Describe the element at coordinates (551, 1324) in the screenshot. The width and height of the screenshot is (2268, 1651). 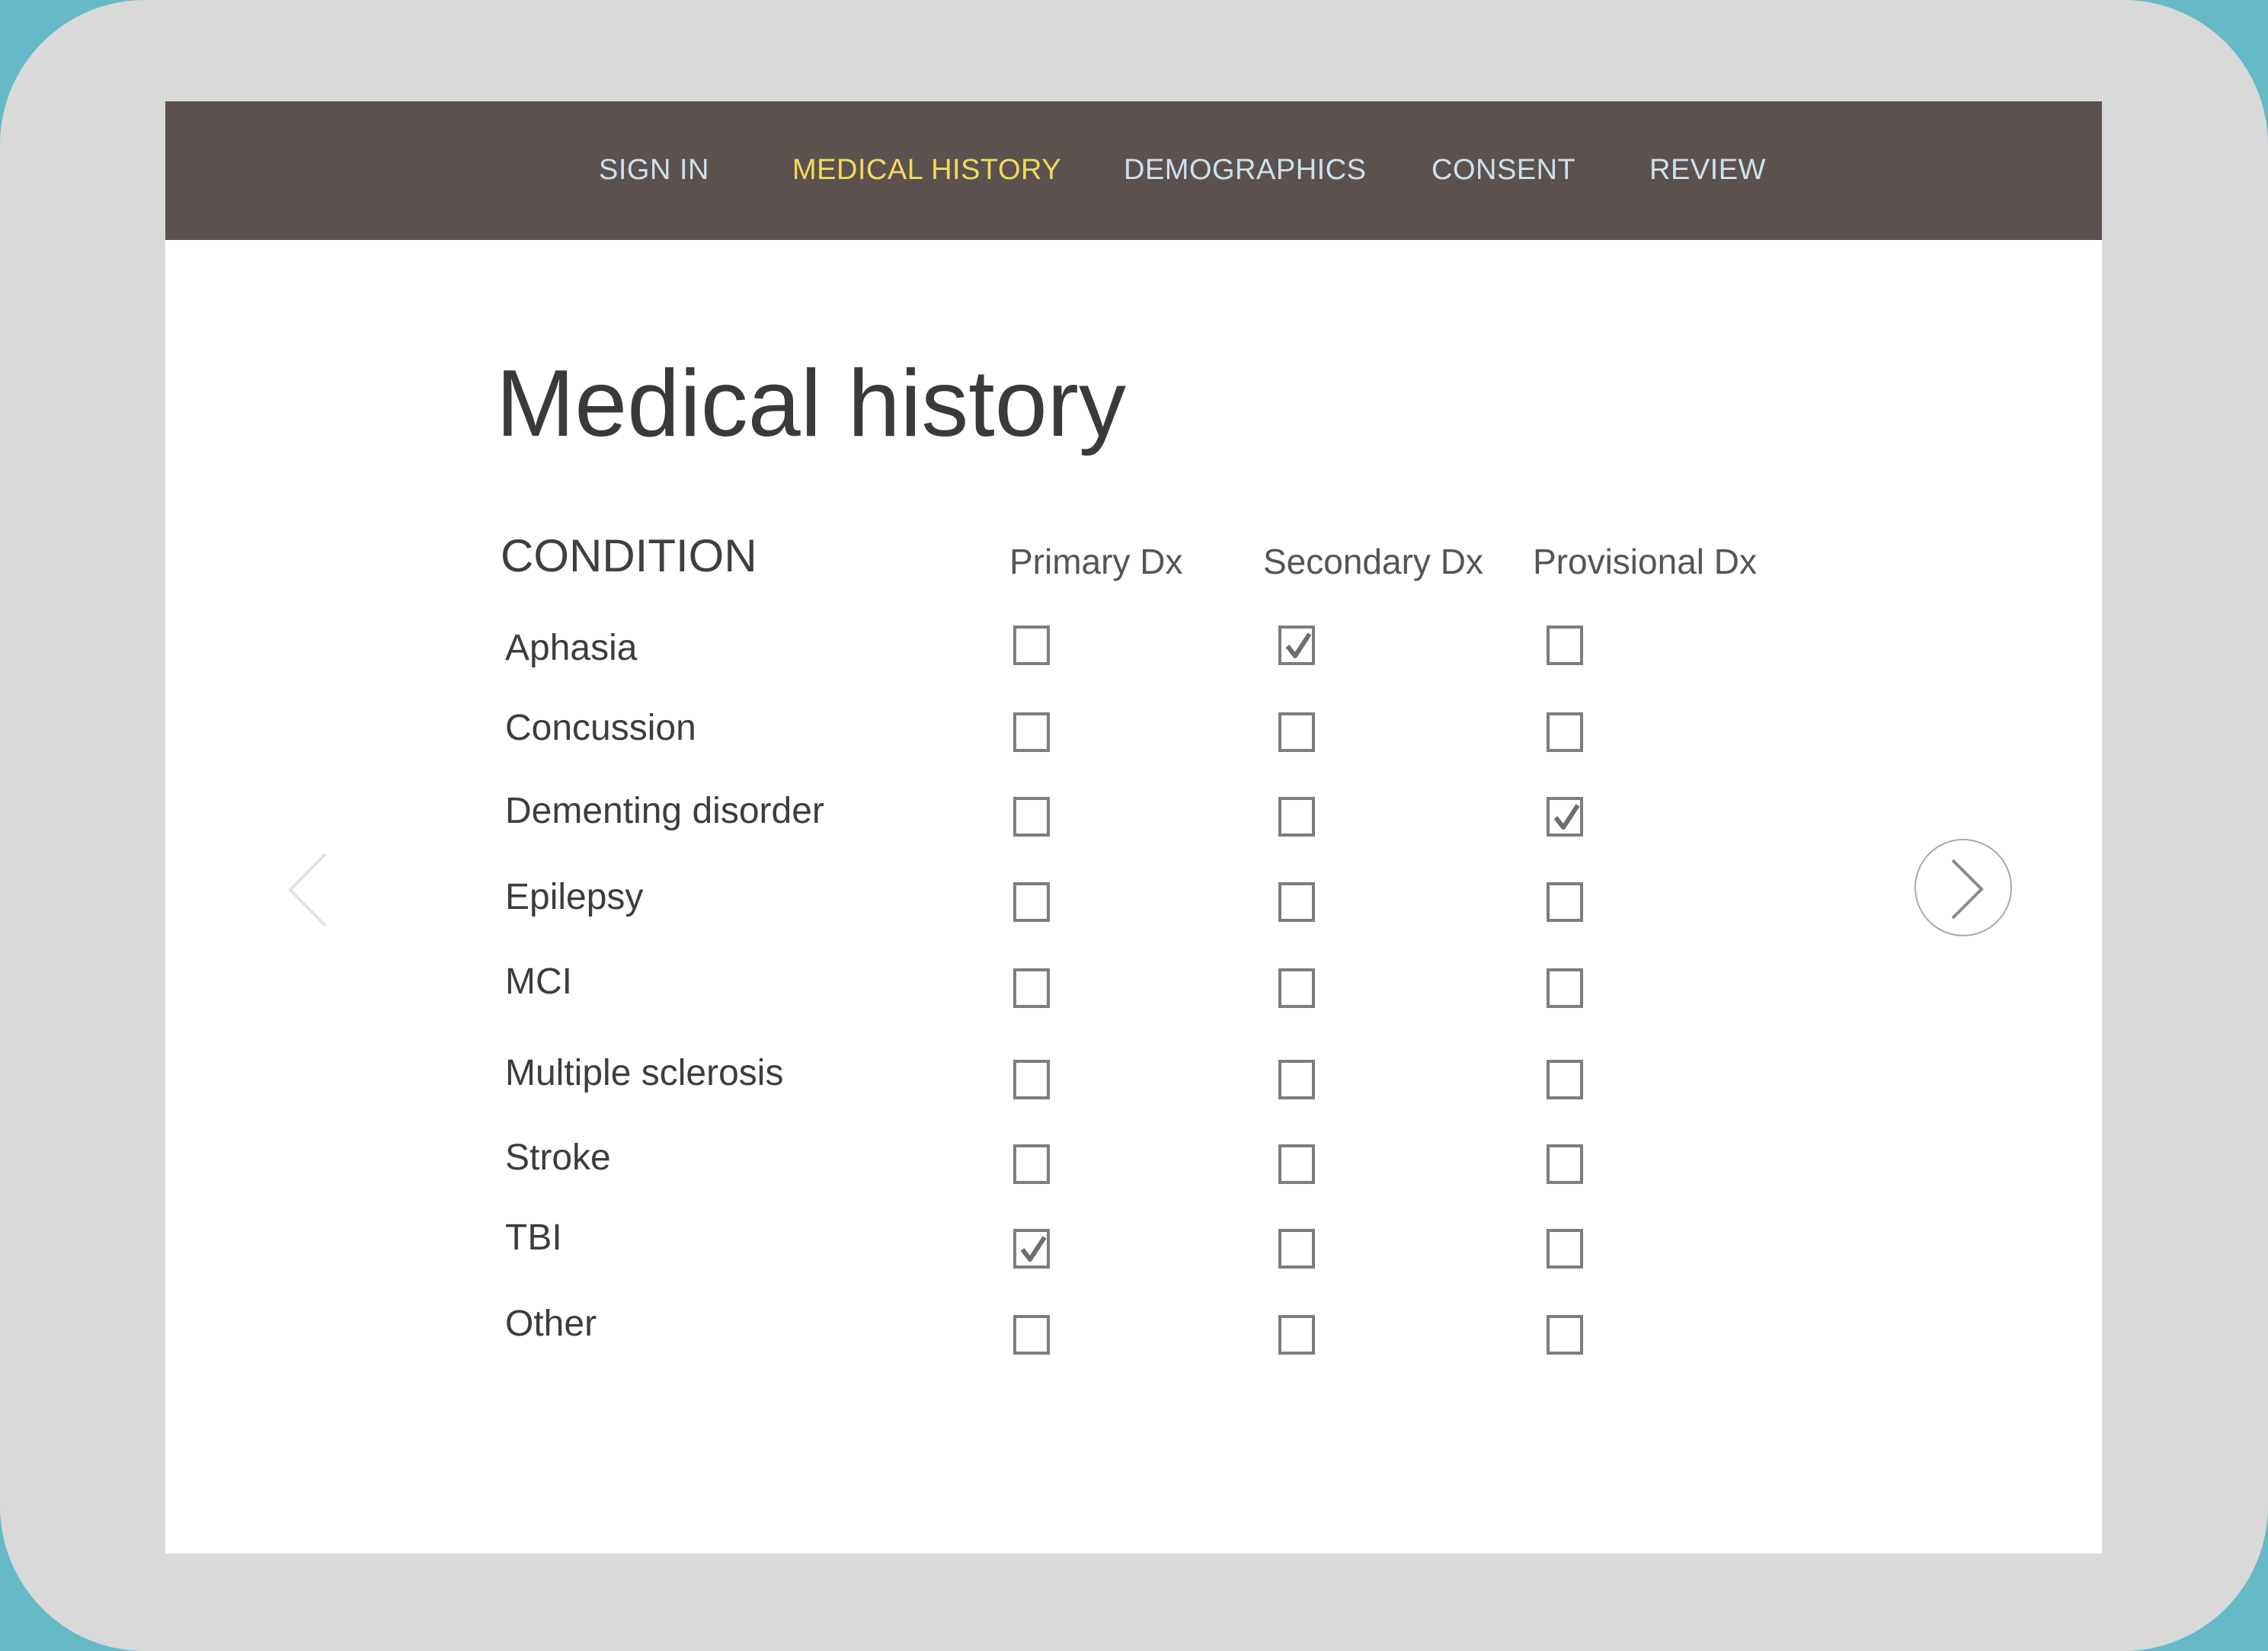
I see `condition-label-other: Other` at that location.